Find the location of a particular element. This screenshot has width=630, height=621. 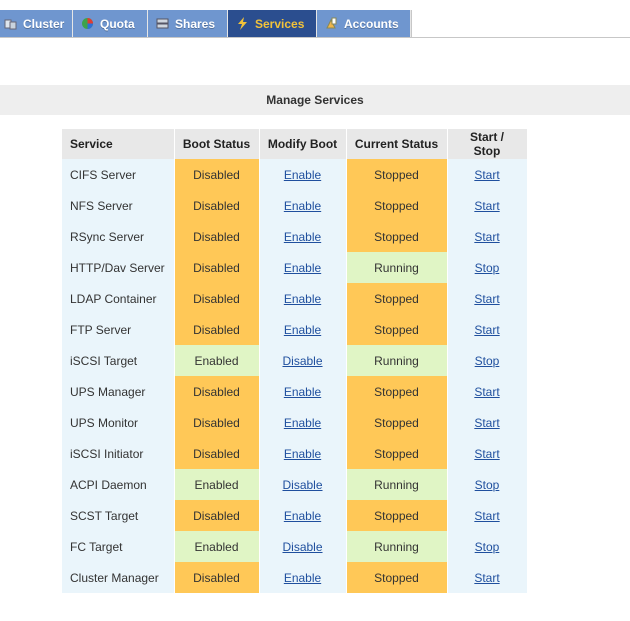

table-row: RSync Server Disabled Enable Stopped Start is located at coordinates (295, 236).